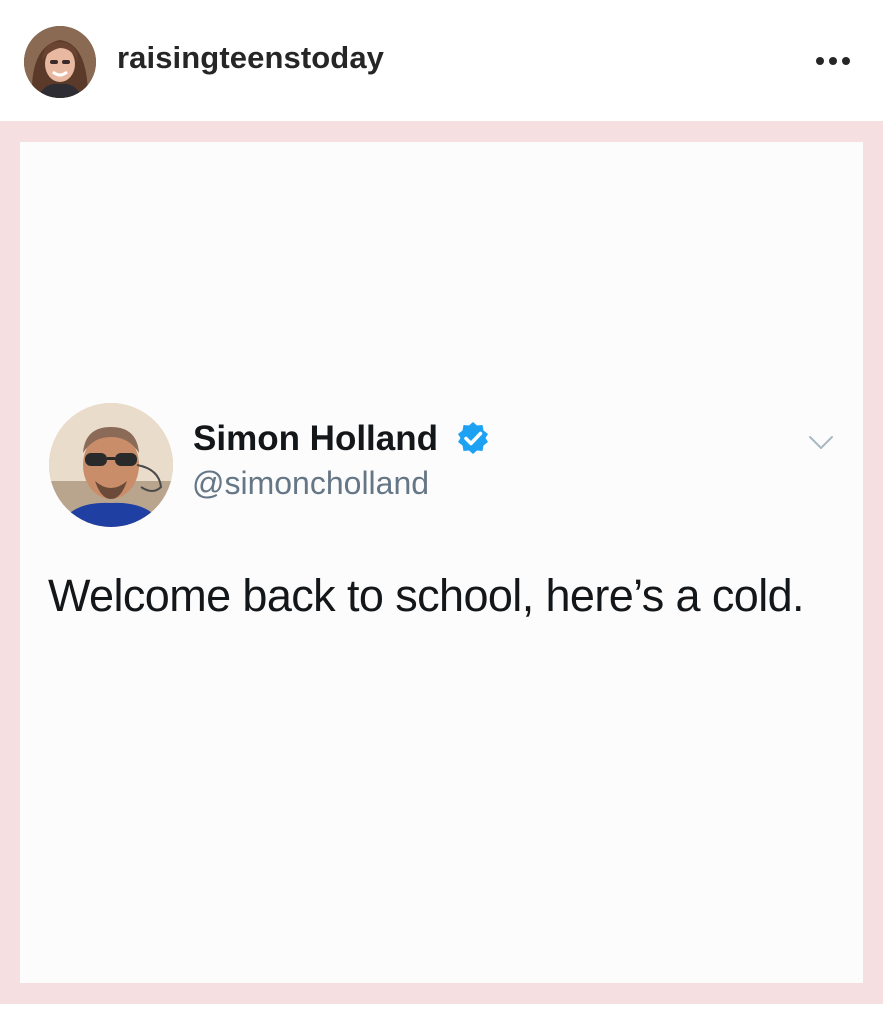  I want to click on verified-badge-icon, so click(473, 438).